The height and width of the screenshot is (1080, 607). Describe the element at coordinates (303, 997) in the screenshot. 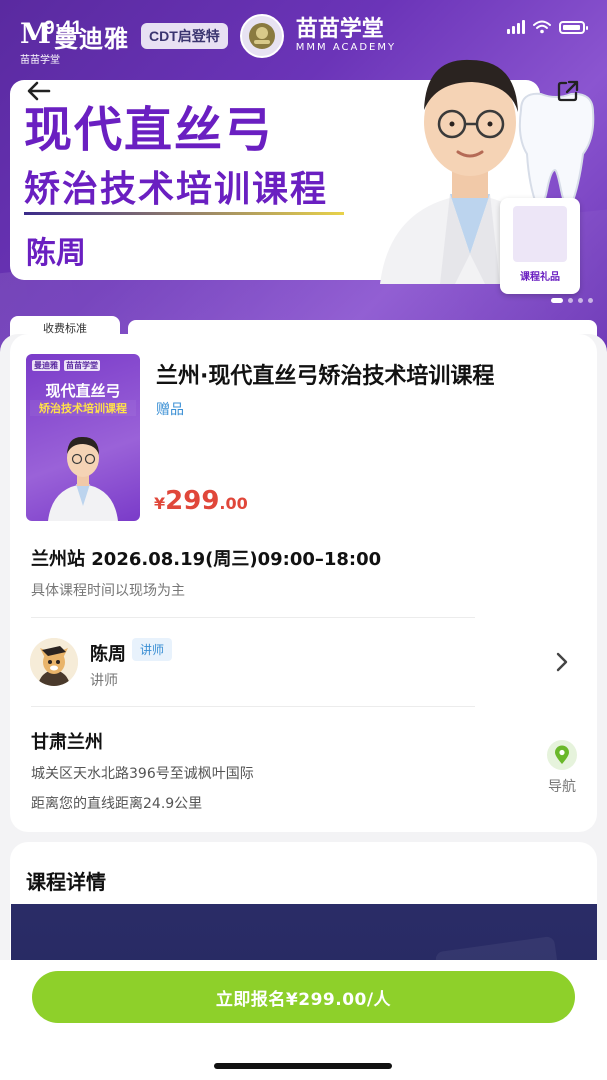

I see `register-button: 立即报名¥299.00/人` at that location.